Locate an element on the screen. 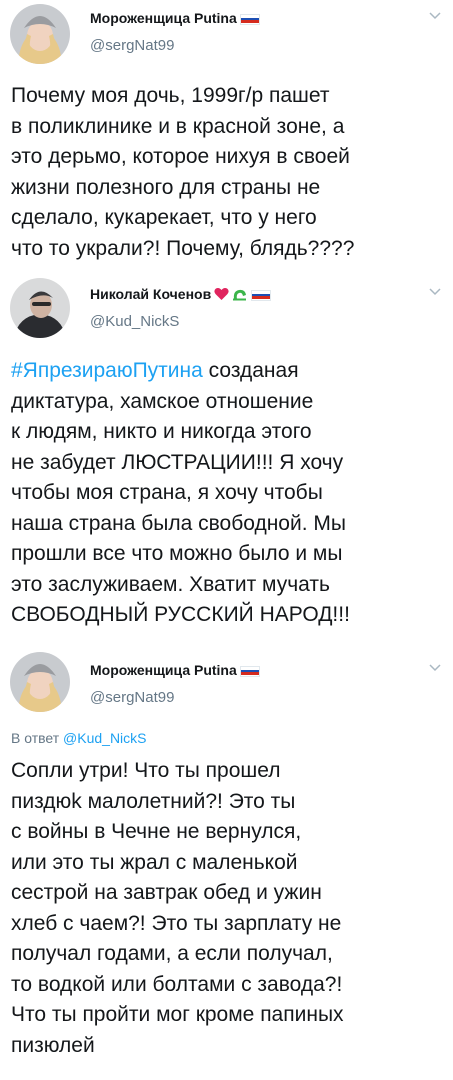 The image size is (453, 1080). display-name: Николай Коченов is located at coordinates (181, 294).